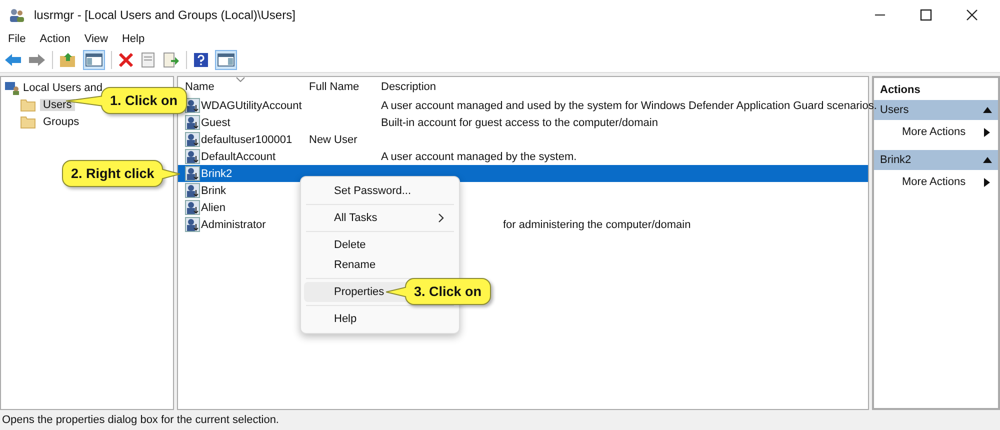  I want to click on callout-tooltip: 1. Click on, so click(144, 100).